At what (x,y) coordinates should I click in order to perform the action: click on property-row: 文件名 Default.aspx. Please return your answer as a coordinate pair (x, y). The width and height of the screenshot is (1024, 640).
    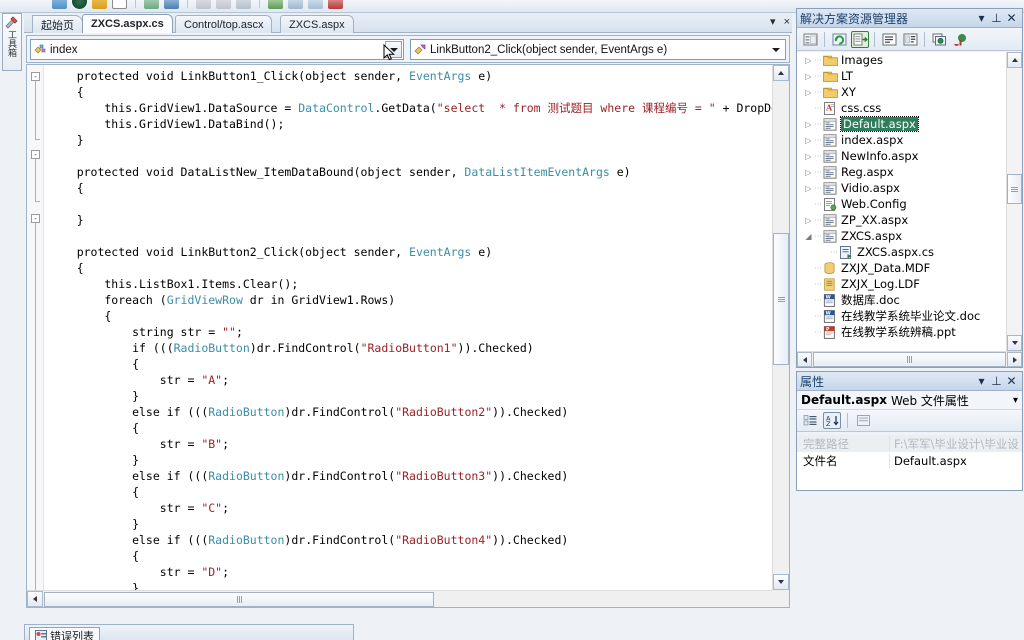
    Looking at the image, I should click on (909, 460).